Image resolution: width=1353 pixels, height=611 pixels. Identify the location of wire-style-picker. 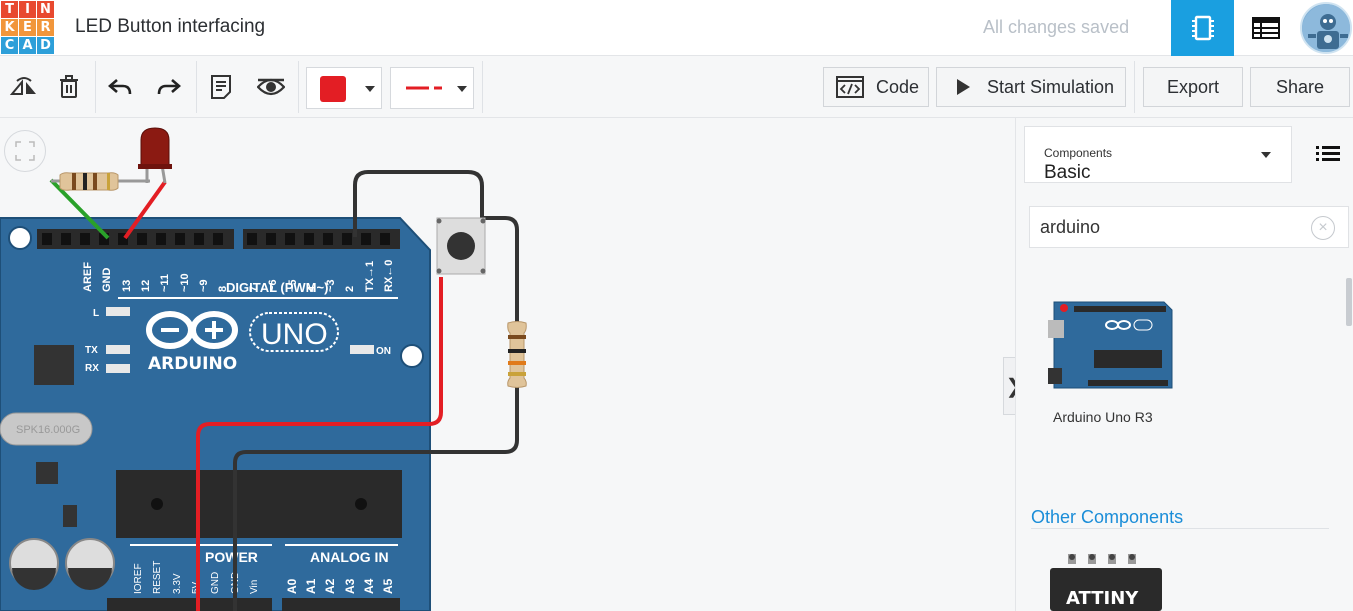
(432, 88).